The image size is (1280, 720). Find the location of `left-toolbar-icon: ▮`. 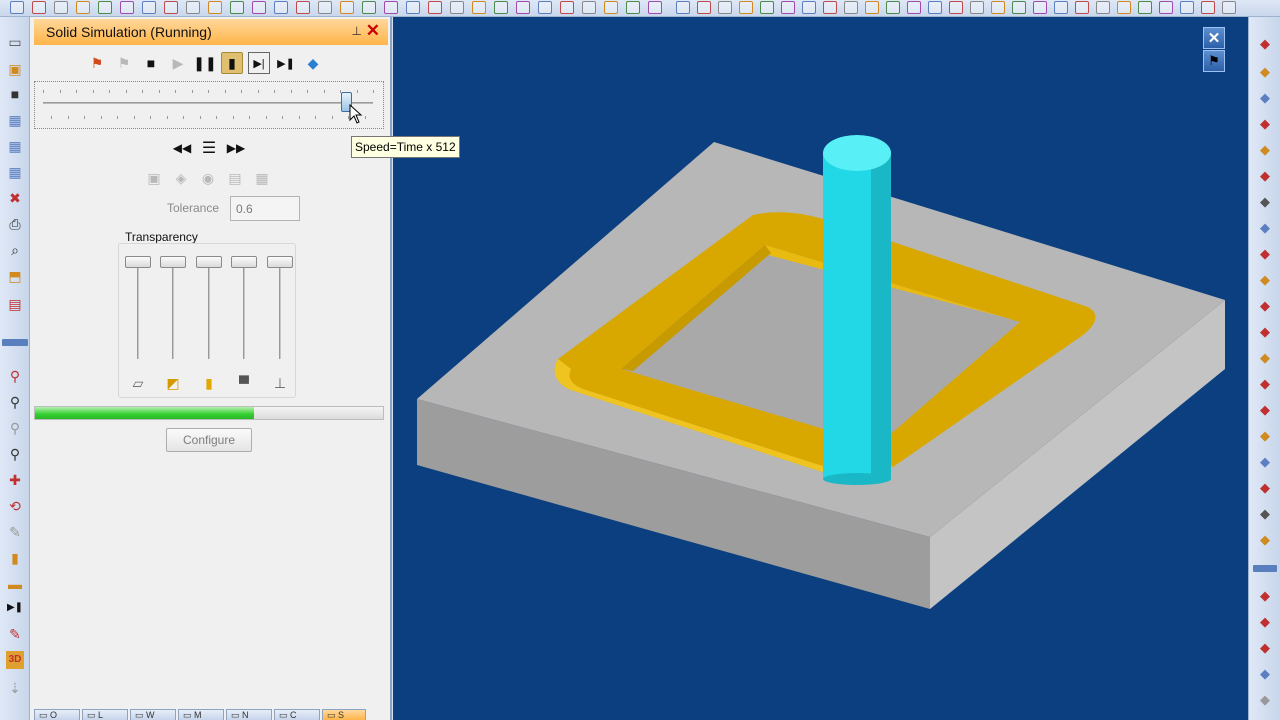

left-toolbar-icon: ▮ is located at coordinates (15, 558).